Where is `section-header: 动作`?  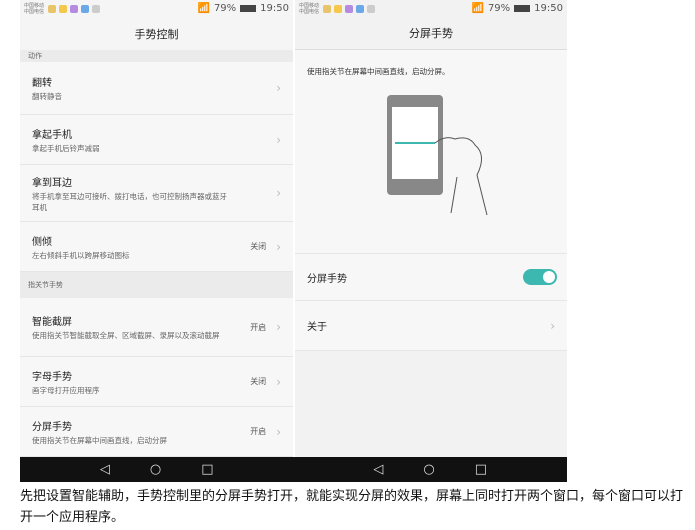 section-header: 动作 is located at coordinates (156, 56).